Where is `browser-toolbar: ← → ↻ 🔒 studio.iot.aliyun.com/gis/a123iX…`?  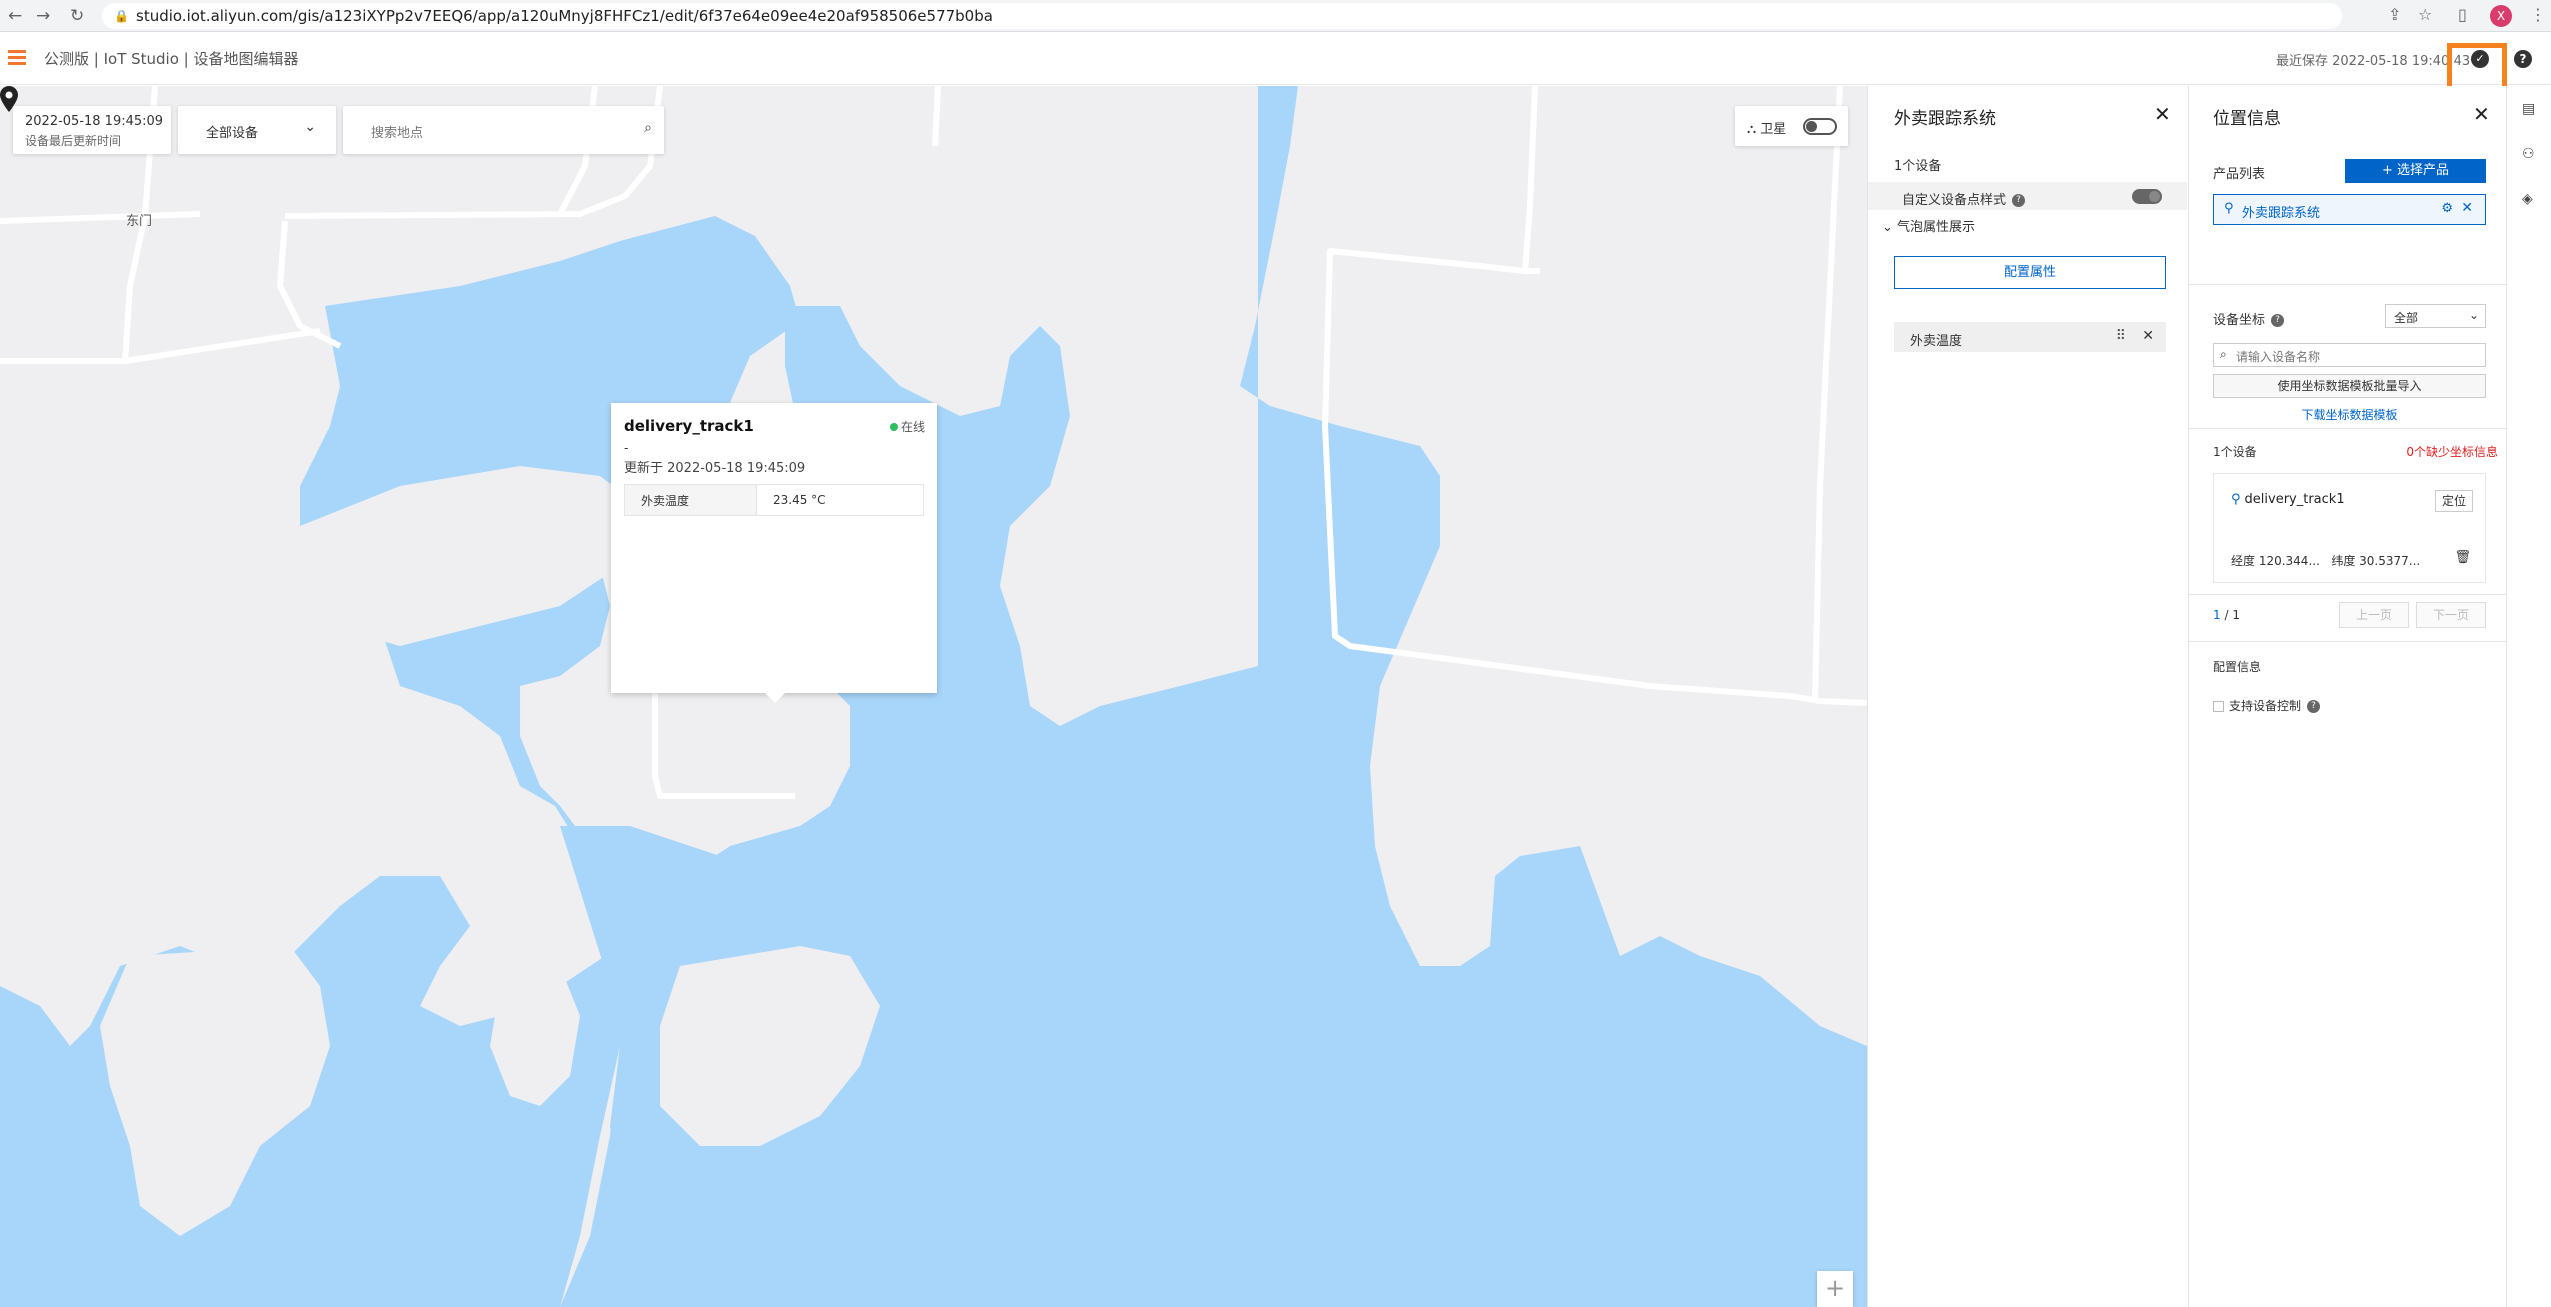
browser-toolbar: ← → ↻ 🔒 studio.iot.aliyun.com/gis/a123iX… is located at coordinates (1275, 16).